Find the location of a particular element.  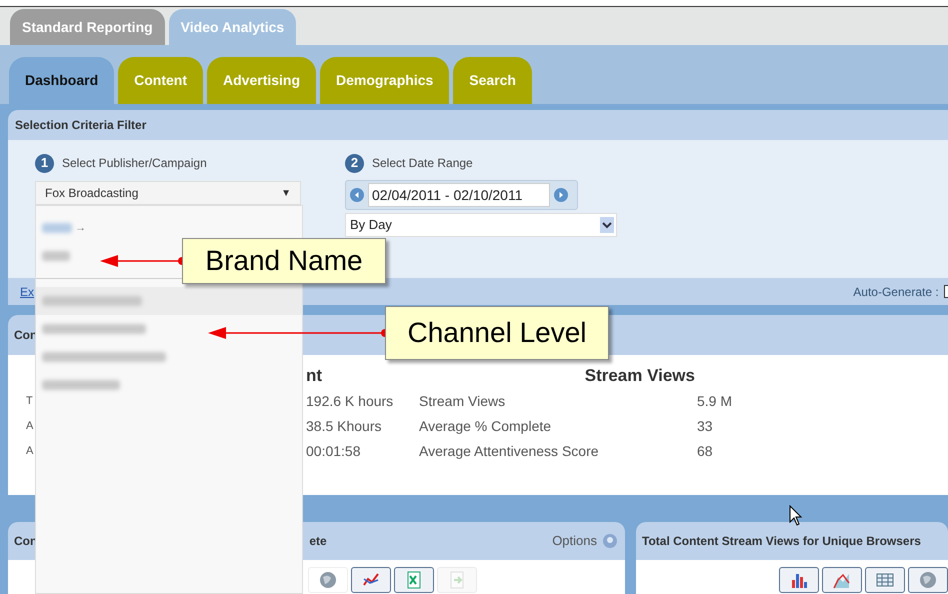

arrow-text: → is located at coordinates (80, 228).